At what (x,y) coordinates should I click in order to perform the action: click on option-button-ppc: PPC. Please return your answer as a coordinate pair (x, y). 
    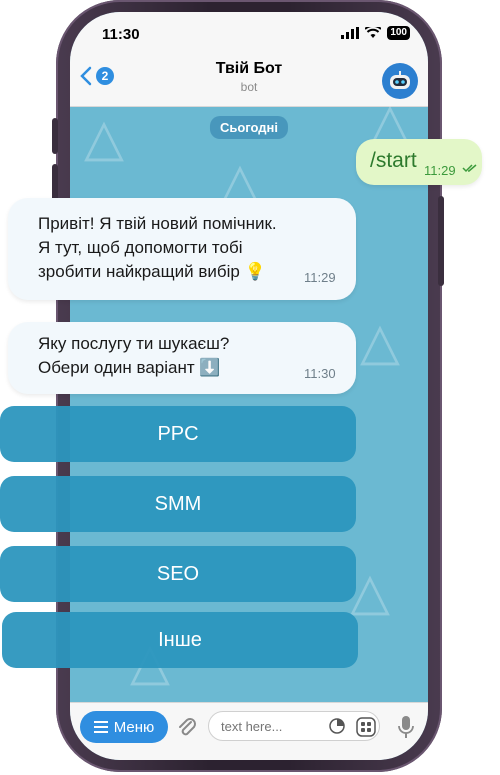
    Looking at the image, I should click on (178, 434).